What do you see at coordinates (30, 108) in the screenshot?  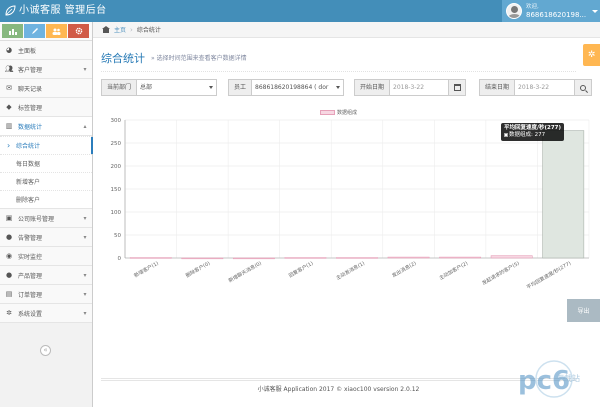 I see `sidebar-item-label: 标签管理` at bounding box center [30, 108].